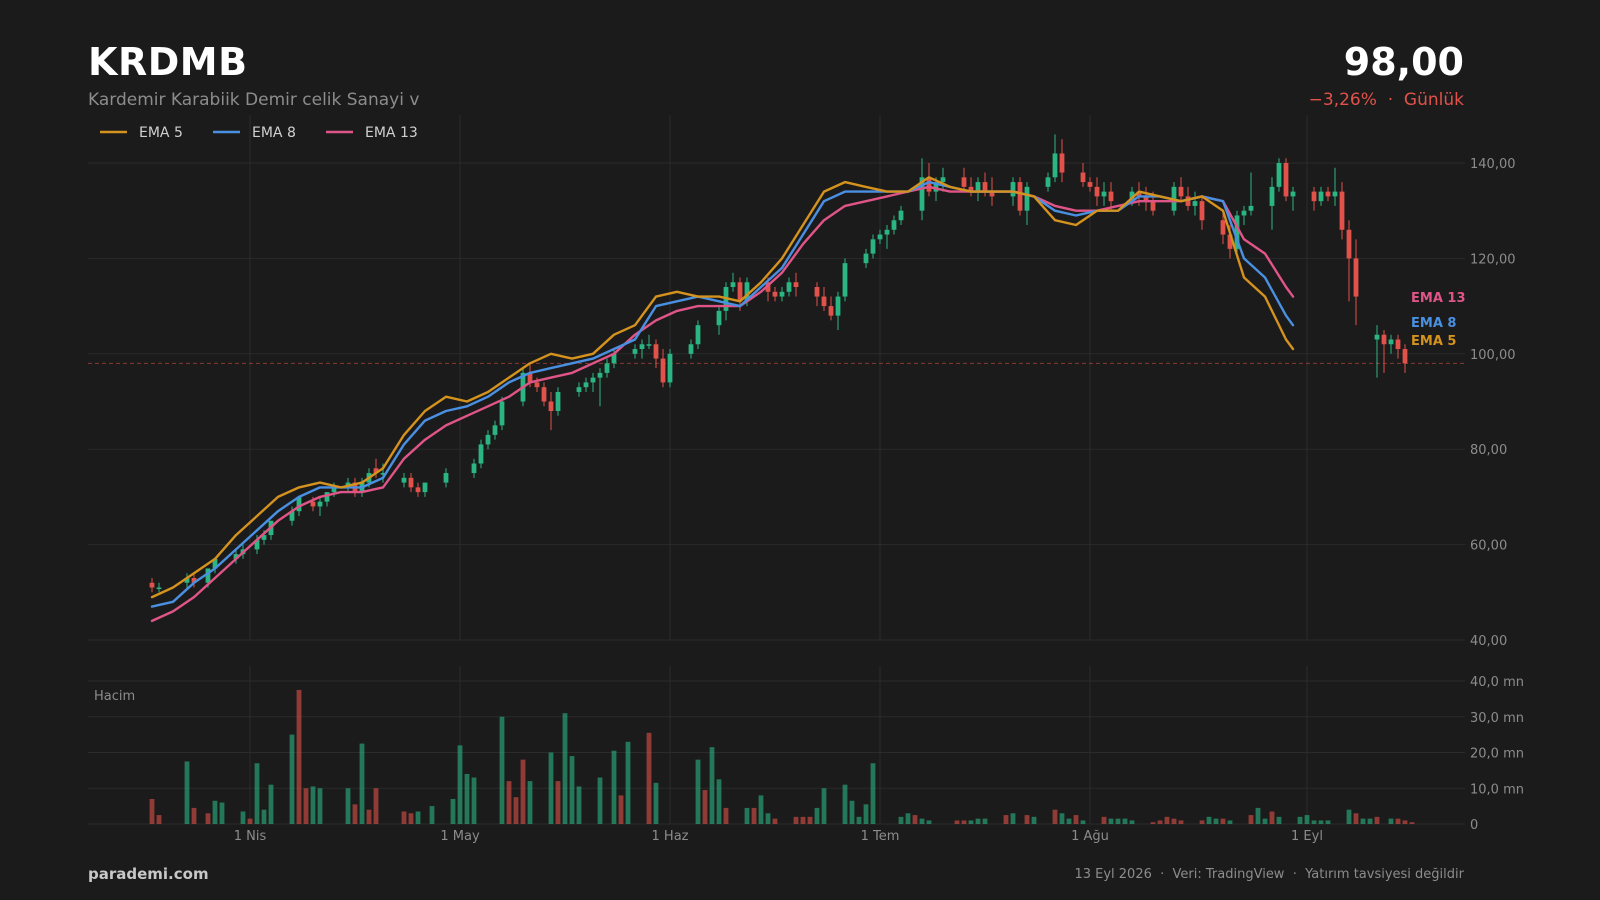 The height and width of the screenshot is (900, 1600). What do you see at coordinates (250, 836) in the screenshot?
I see `x-tick-label: 1 Nis` at bounding box center [250, 836].